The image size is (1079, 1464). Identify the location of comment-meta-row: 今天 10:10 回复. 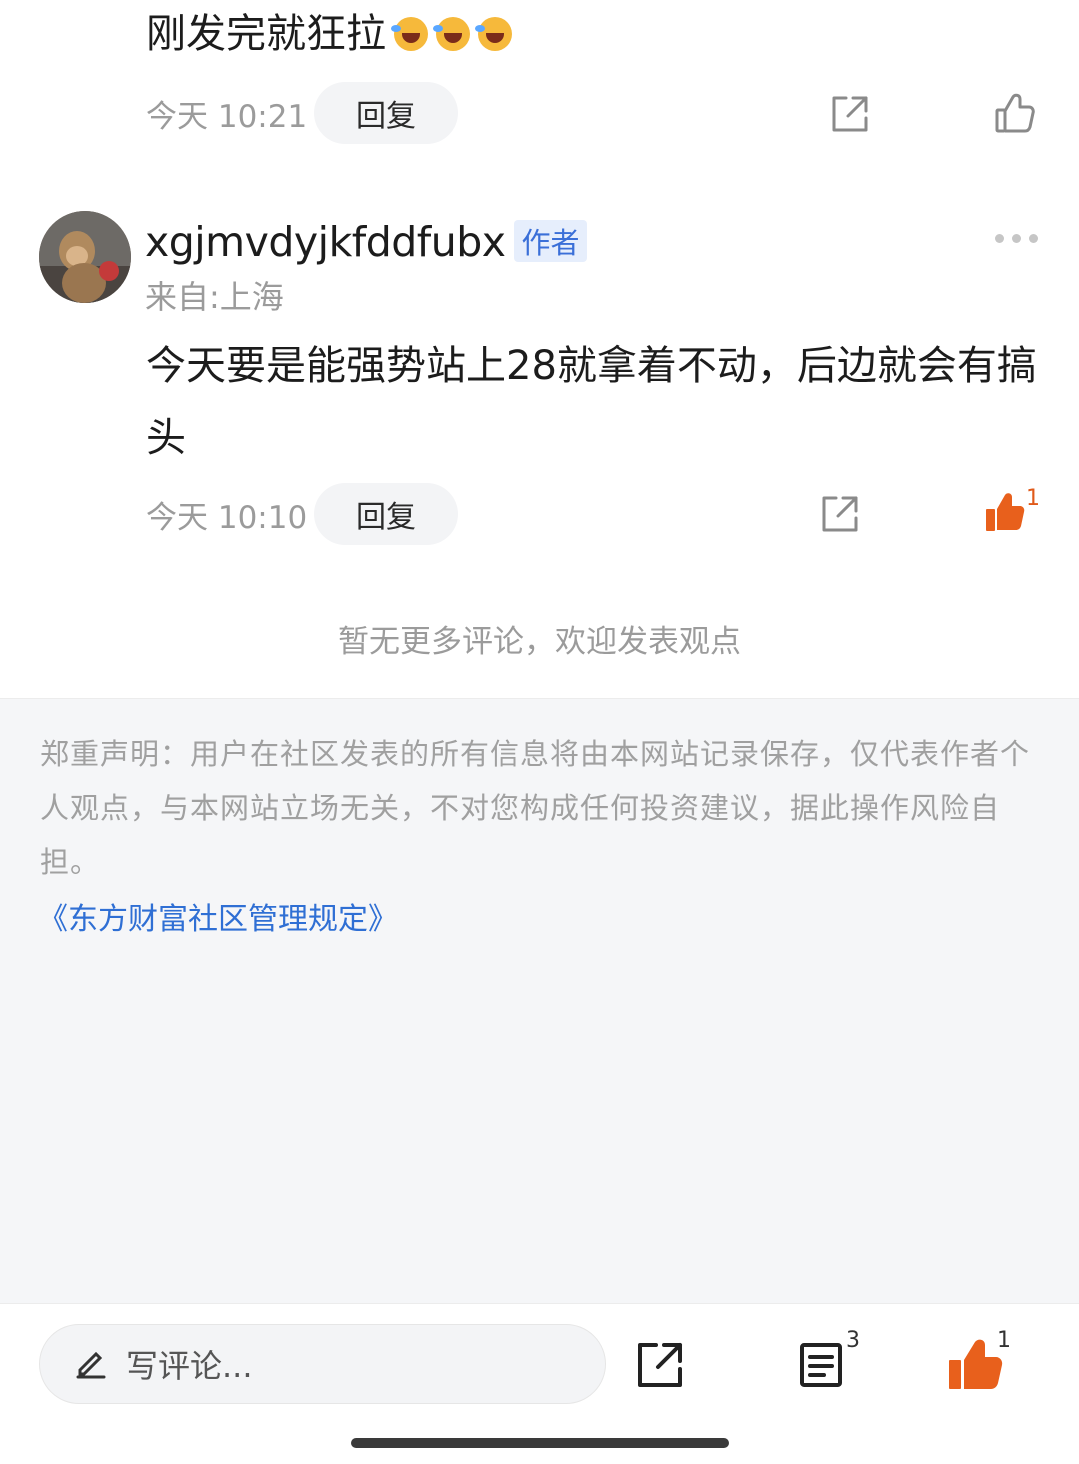
(302, 514).